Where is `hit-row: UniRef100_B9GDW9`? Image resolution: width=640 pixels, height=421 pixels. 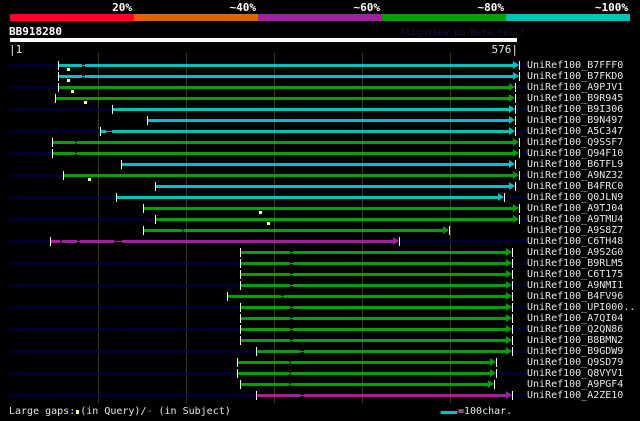 hit-row: UniRef100_B9GDW9 is located at coordinates (320, 351).